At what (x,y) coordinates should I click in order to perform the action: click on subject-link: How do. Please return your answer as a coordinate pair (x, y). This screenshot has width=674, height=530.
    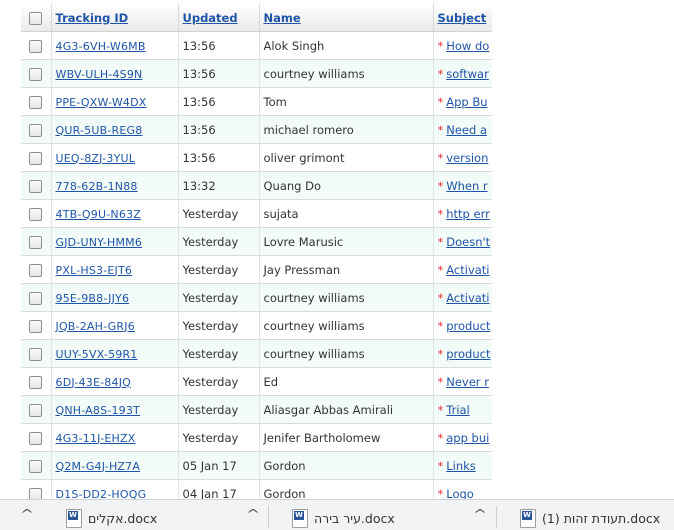
    Looking at the image, I should click on (467, 46).